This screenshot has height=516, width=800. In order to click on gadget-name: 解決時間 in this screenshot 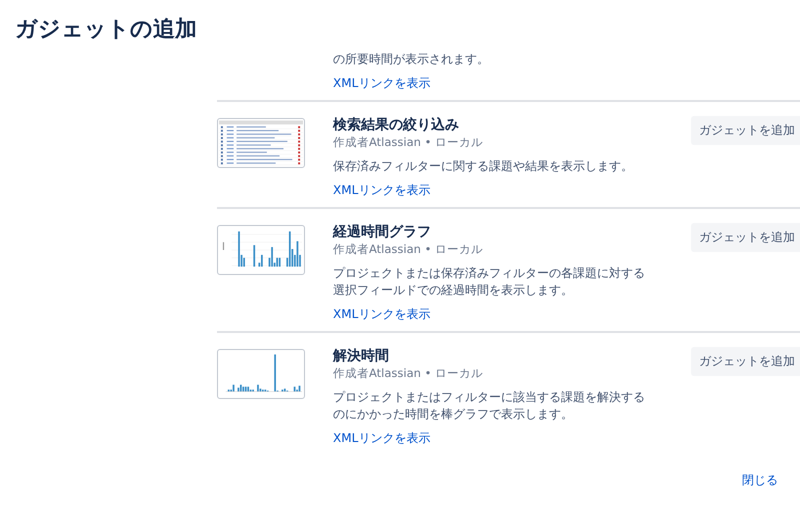, I will do `click(361, 356)`.